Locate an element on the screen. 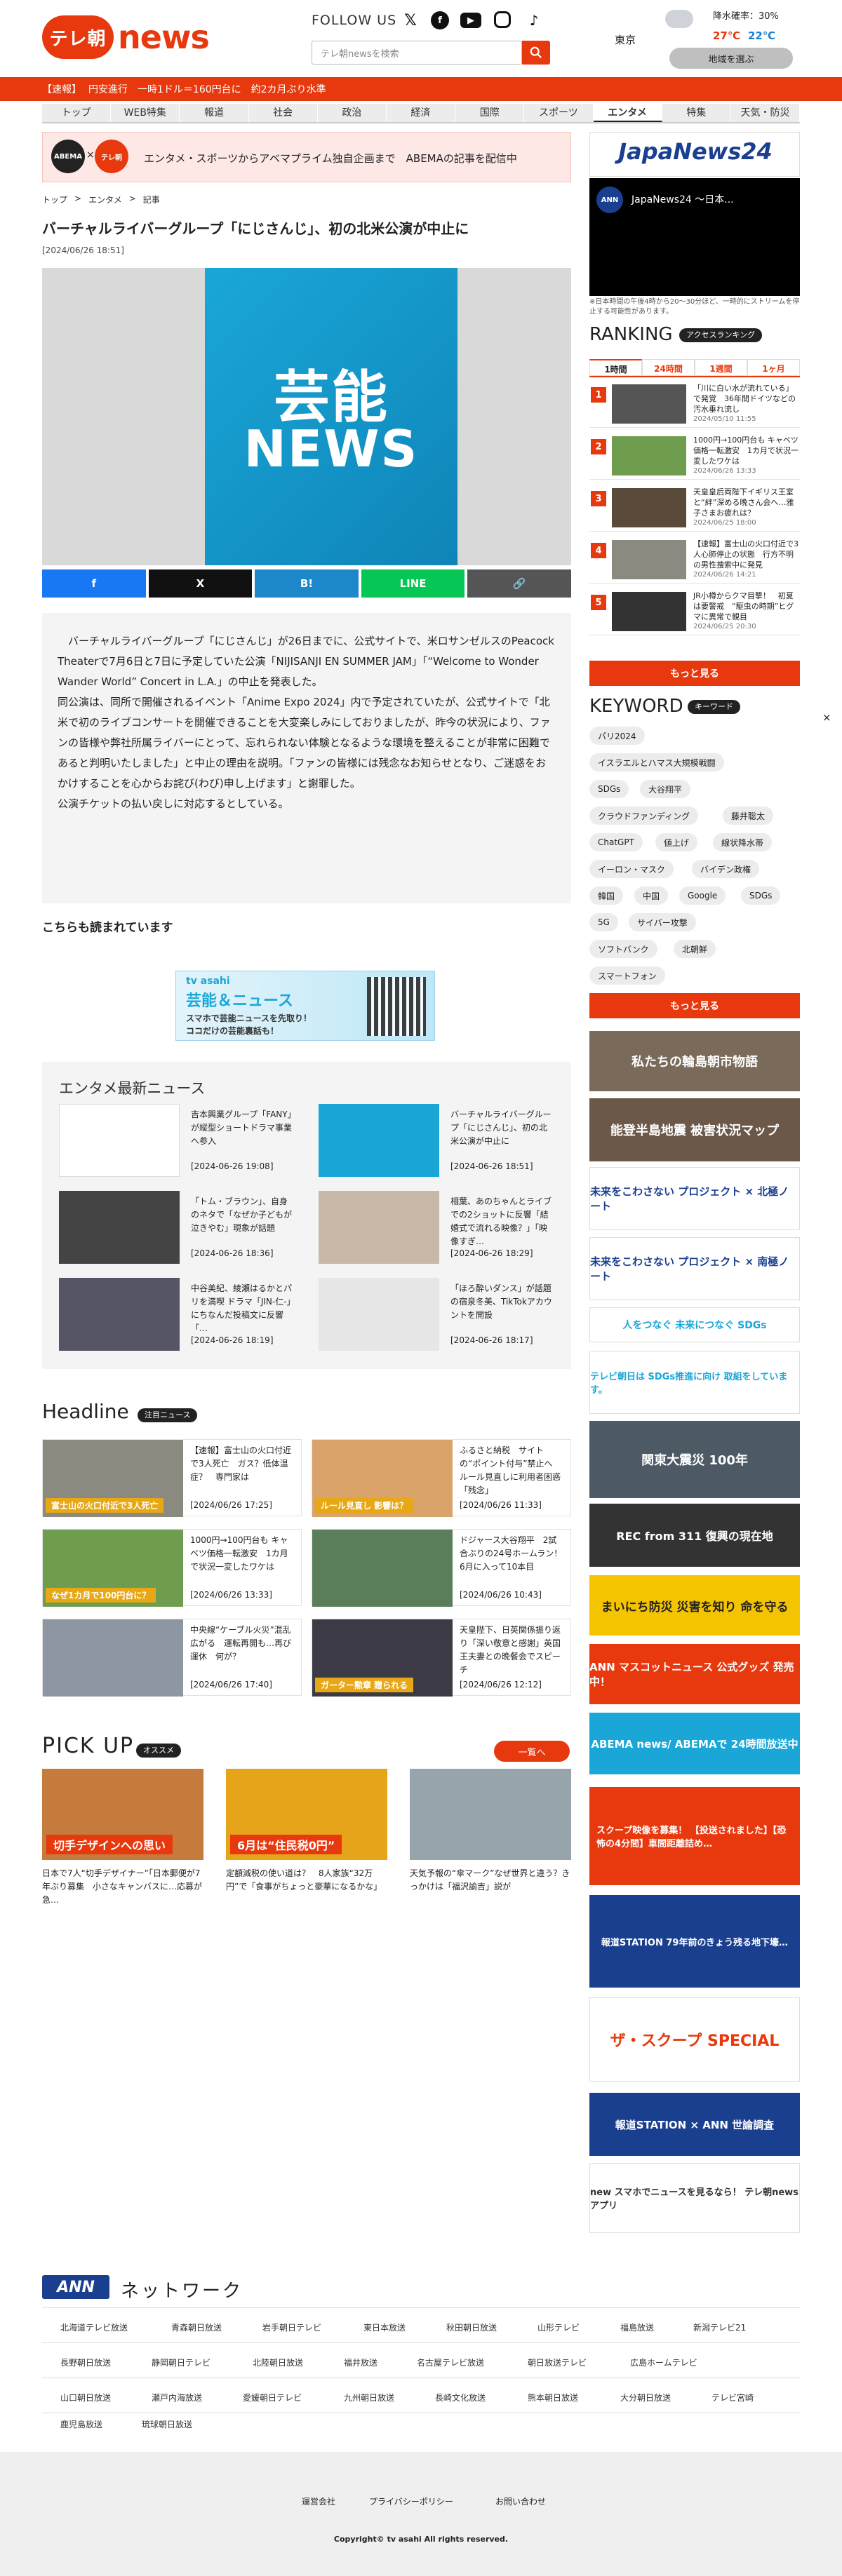 This screenshot has width=842, height=2576. network-link: 琉球朝日放送 is located at coordinates (167, 2424).